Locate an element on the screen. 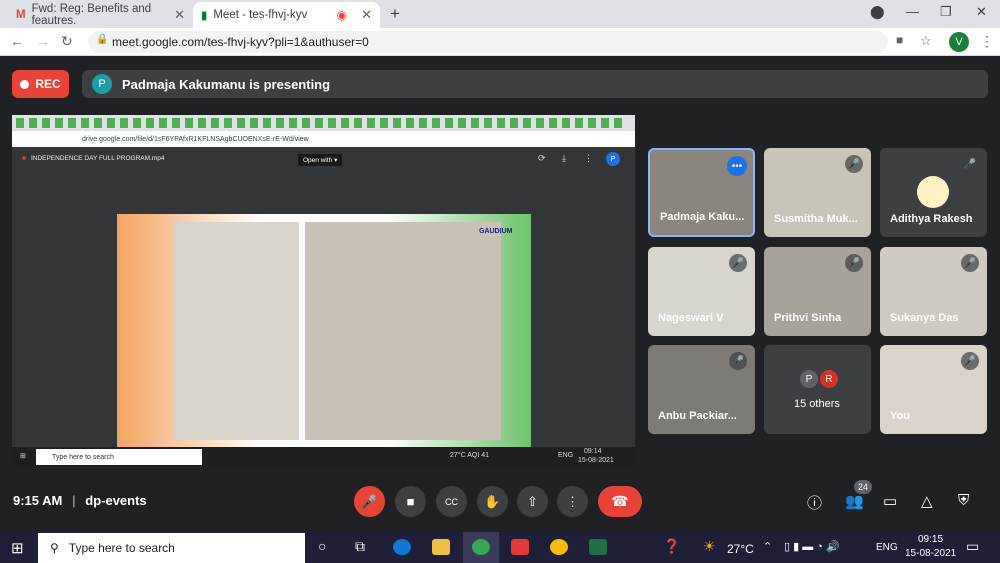  school-logo: GAUDIUM is located at coordinates (496, 231).